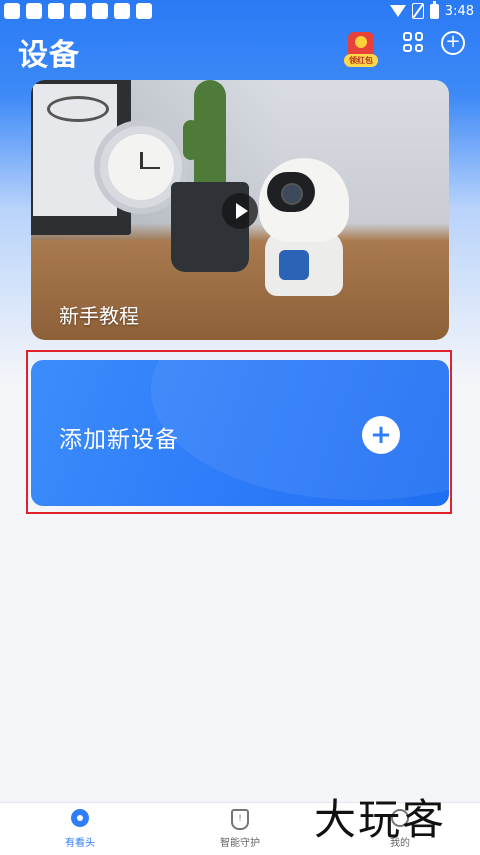 This screenshot has width=480, height=855. Describe the element at coordinates (294, 265) in the screenshot. I see `camera-logo-icon` at that location.